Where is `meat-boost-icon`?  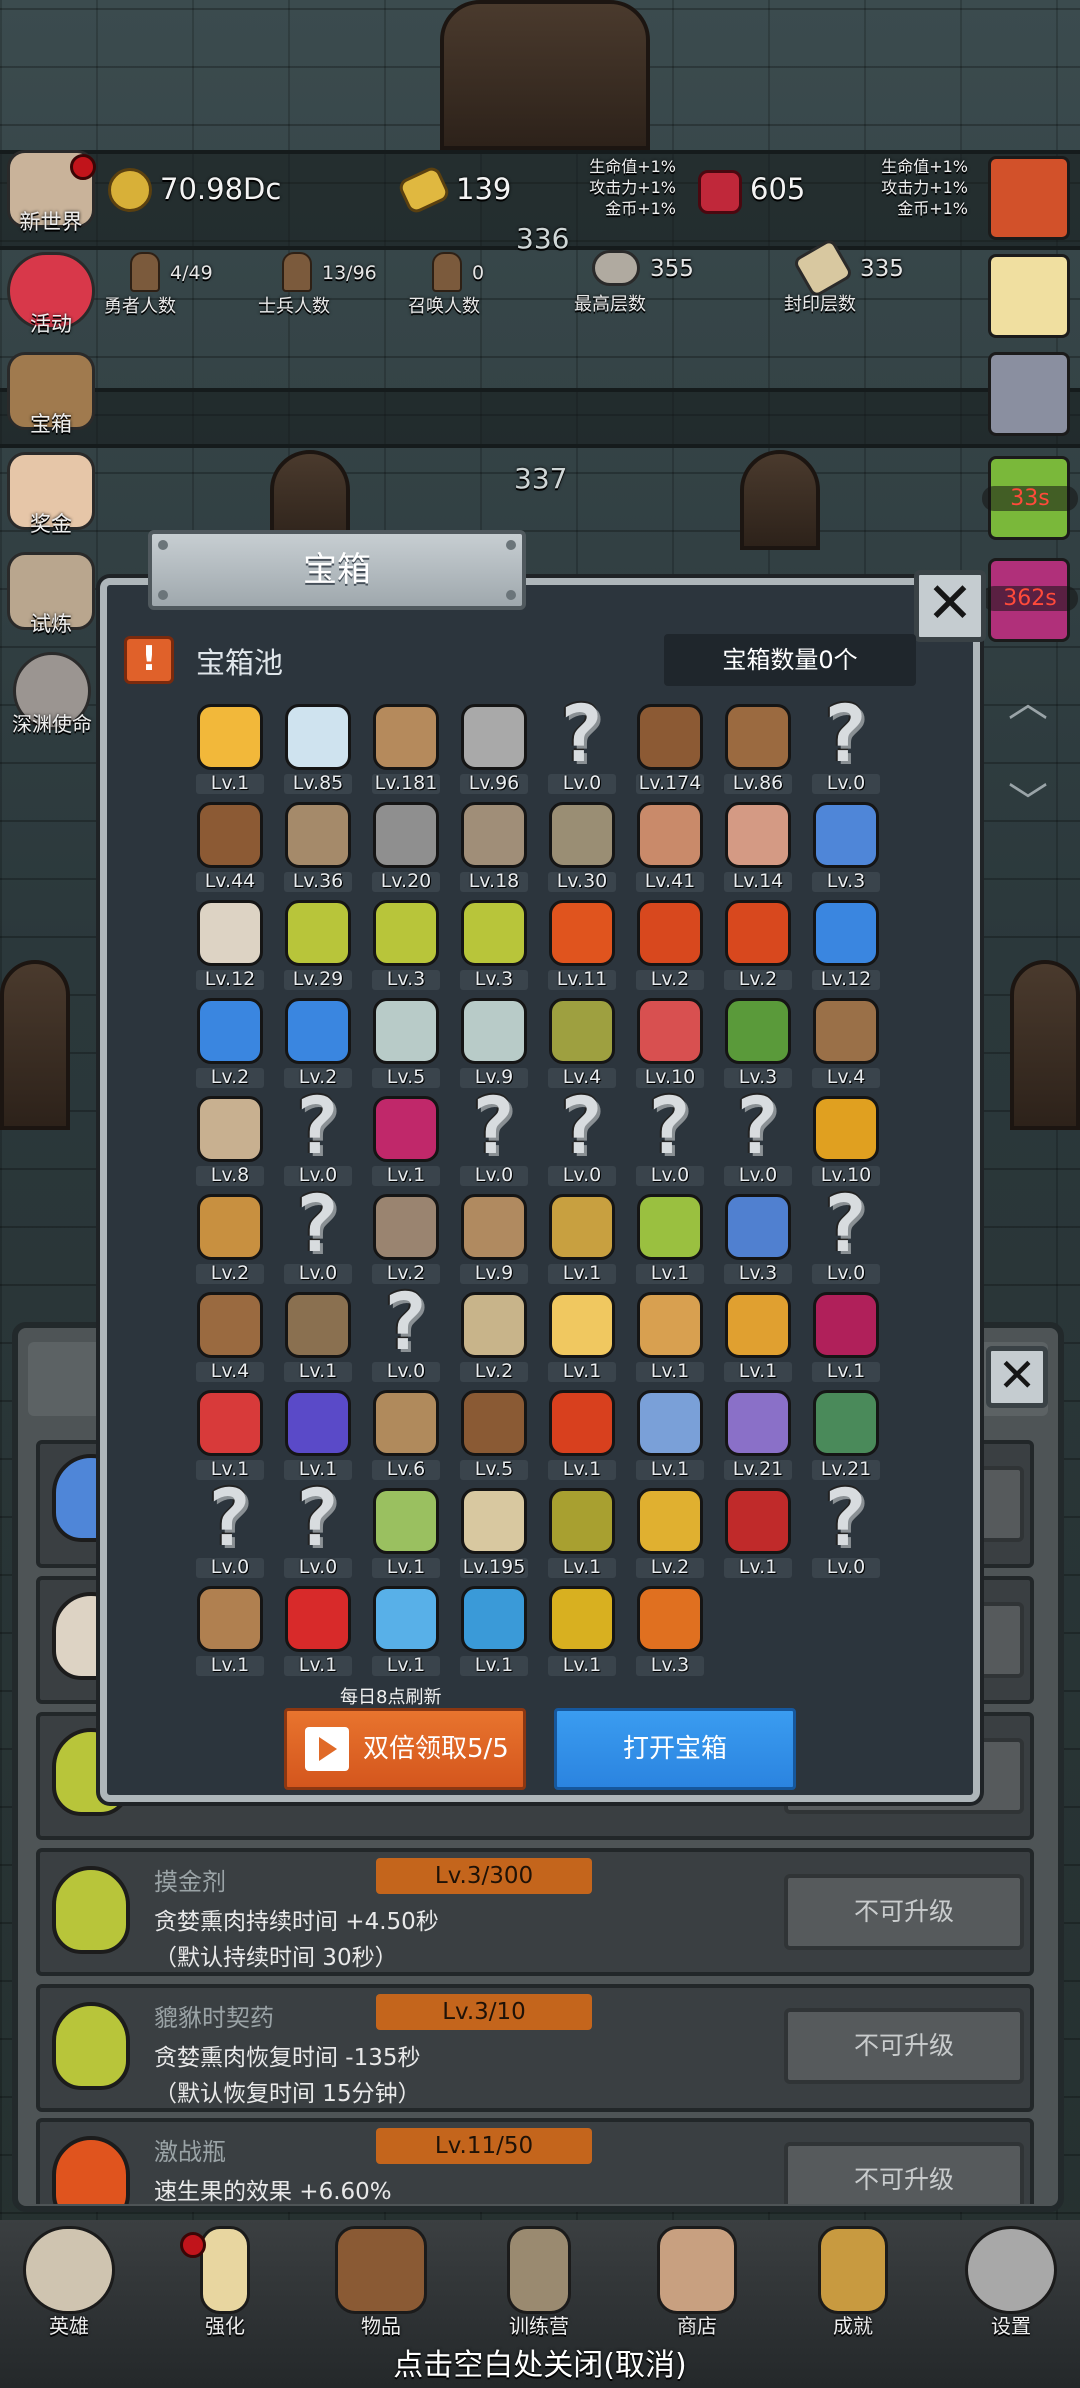 meat-boost-icon is located at coordinates (1029, 394).